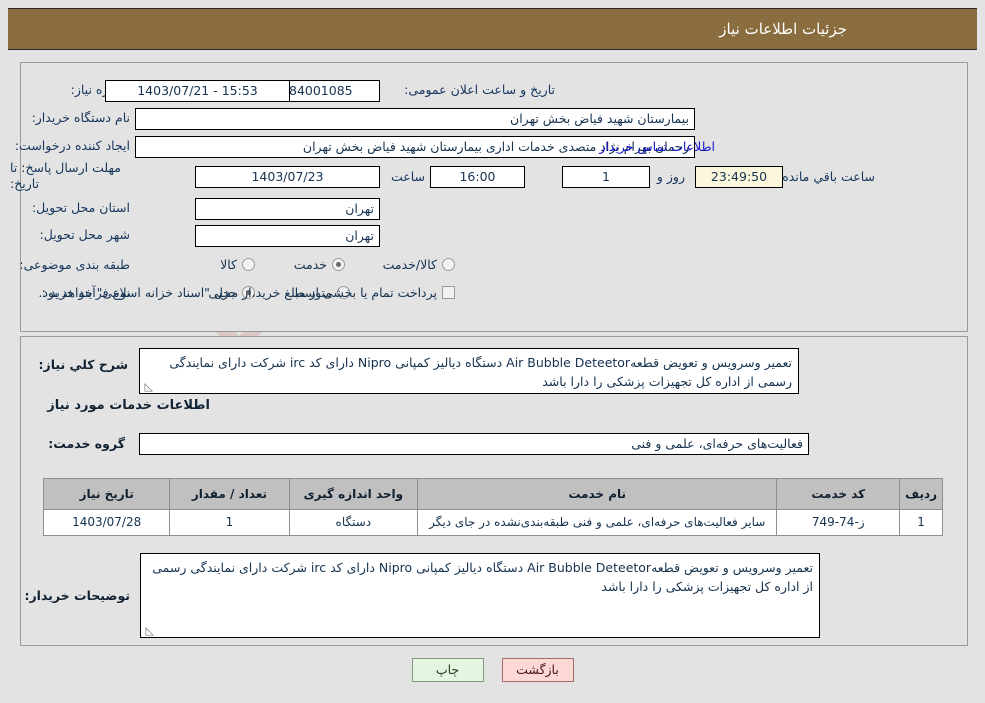  Describe the element at coordinates (287, 209) in the screenshot. I see `province-field: تهران` at that location.